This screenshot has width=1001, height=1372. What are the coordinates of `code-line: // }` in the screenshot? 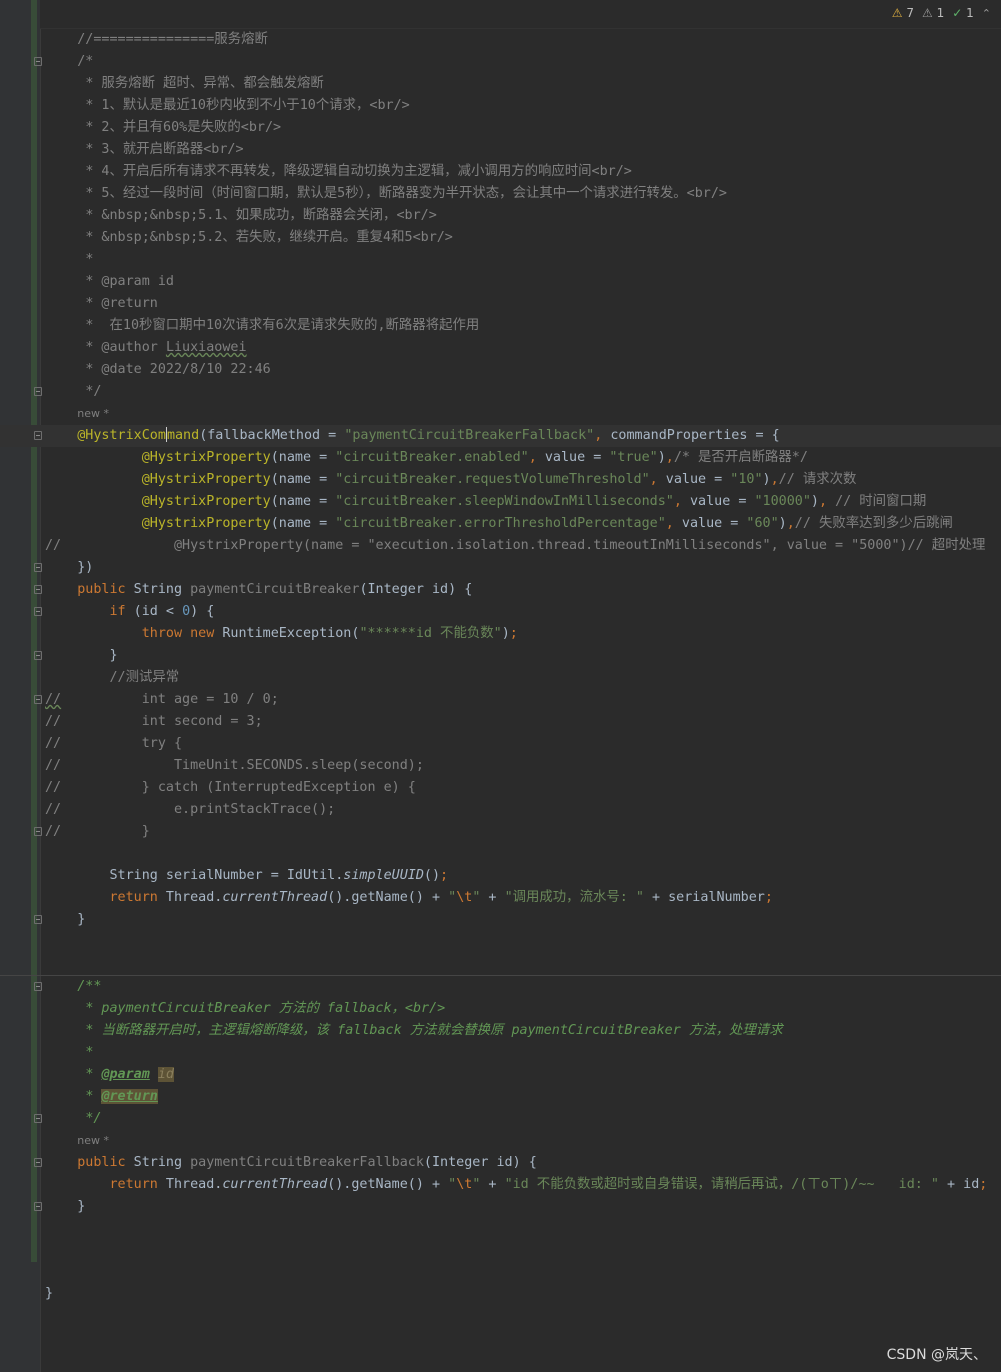 It's located at (500, 832).